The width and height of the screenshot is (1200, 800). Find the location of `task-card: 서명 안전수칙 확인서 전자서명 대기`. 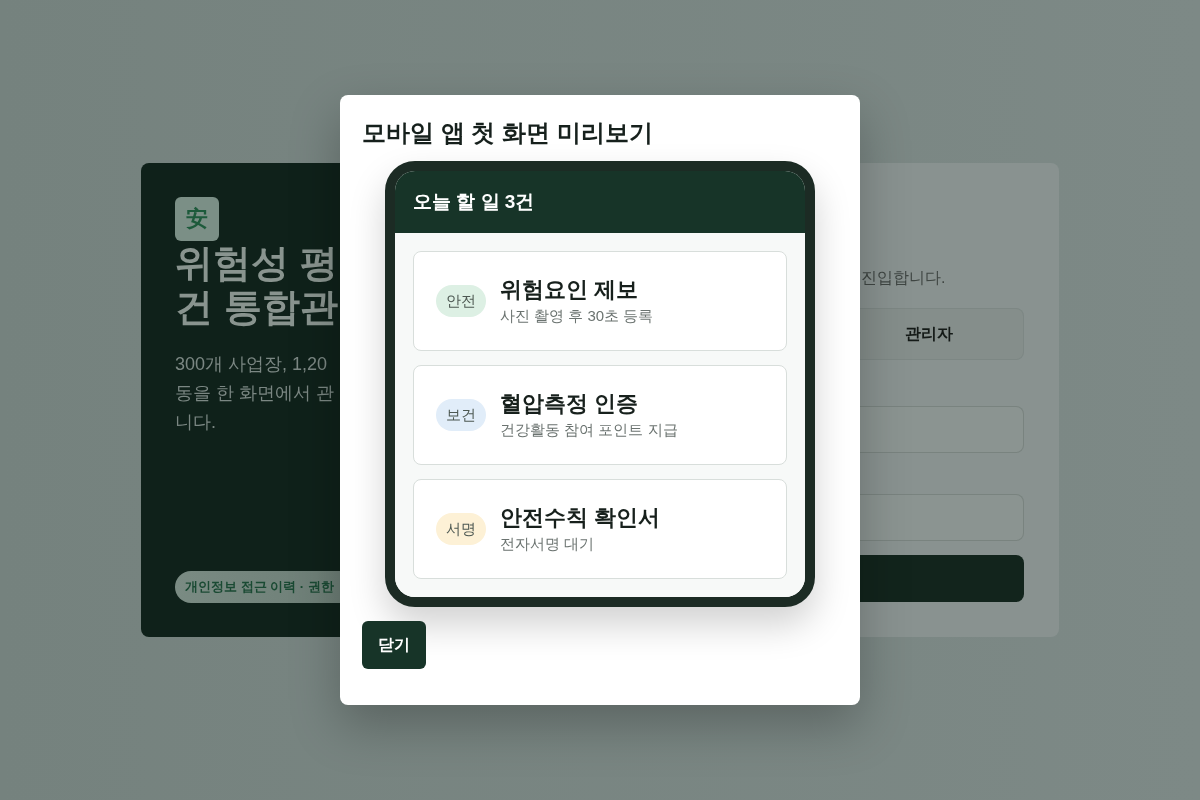

task-card: 서명 안전수칙 확인서 전자서명 대기 is located at coordinates (600, 529).